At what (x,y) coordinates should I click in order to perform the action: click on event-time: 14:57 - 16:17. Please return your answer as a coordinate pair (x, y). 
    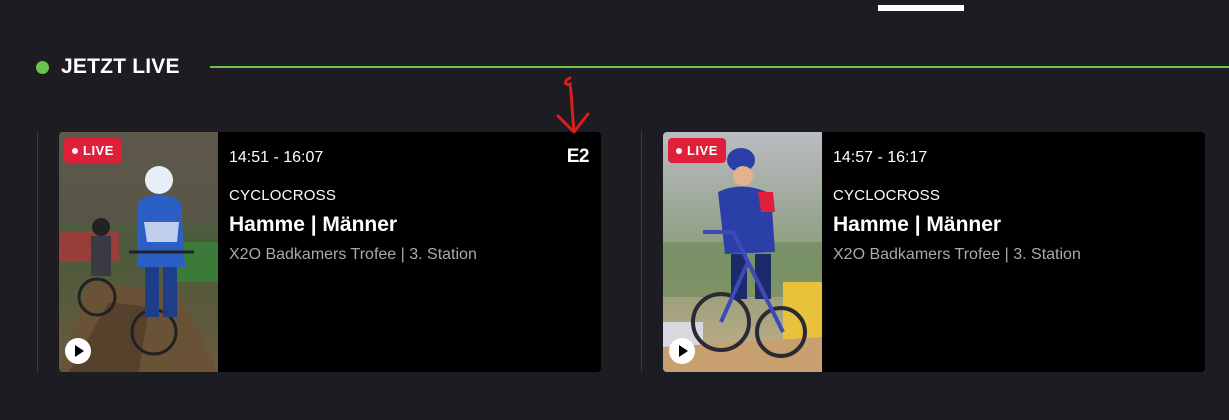
    Looking at the image, I should click on (880, 157).